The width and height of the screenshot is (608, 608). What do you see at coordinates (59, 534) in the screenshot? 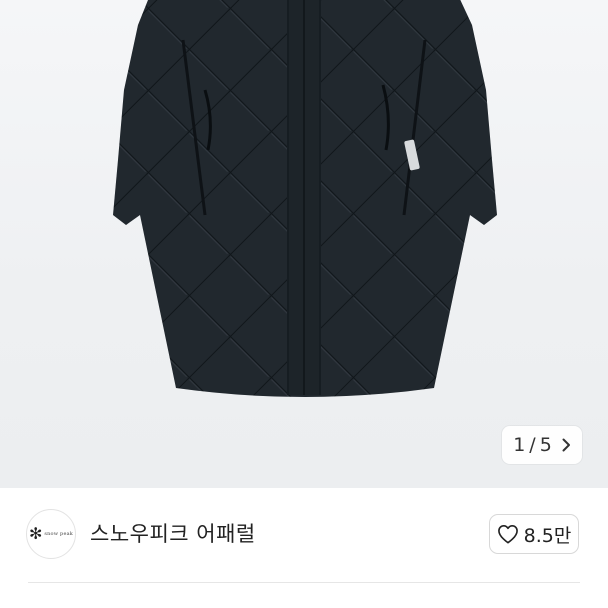
I see `avatar-brand-text: snow peak` at bounding box center [59, 534].